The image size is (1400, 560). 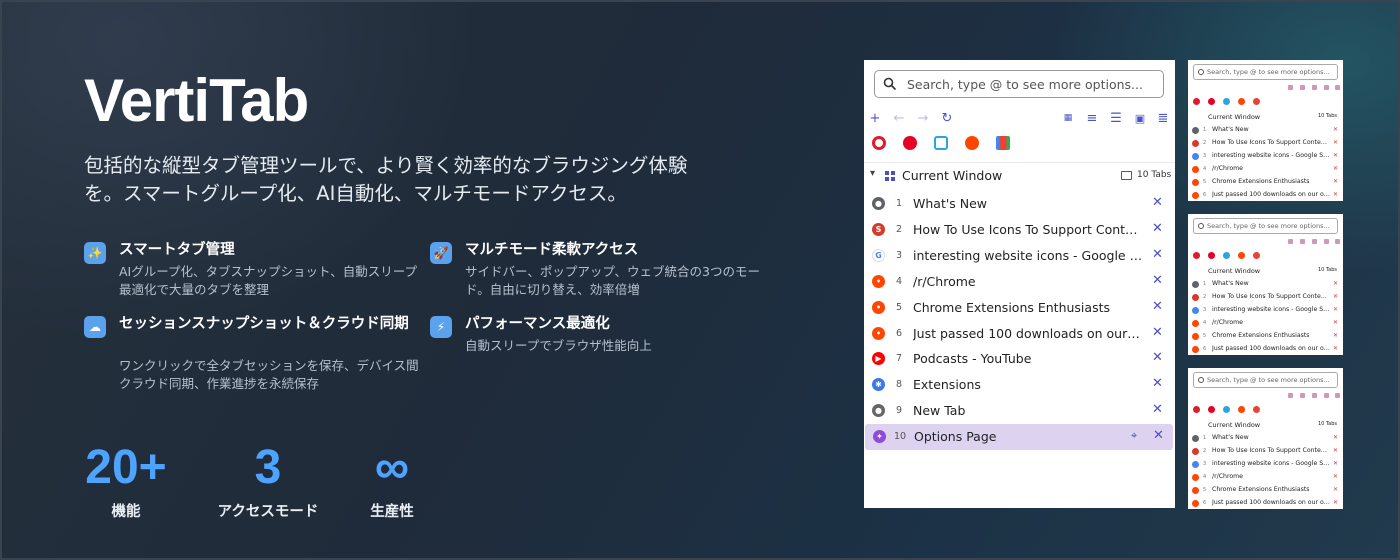 I want to click on preview-tab-row: 4/r/Chrome ✕, so click(x=1265, y=324).